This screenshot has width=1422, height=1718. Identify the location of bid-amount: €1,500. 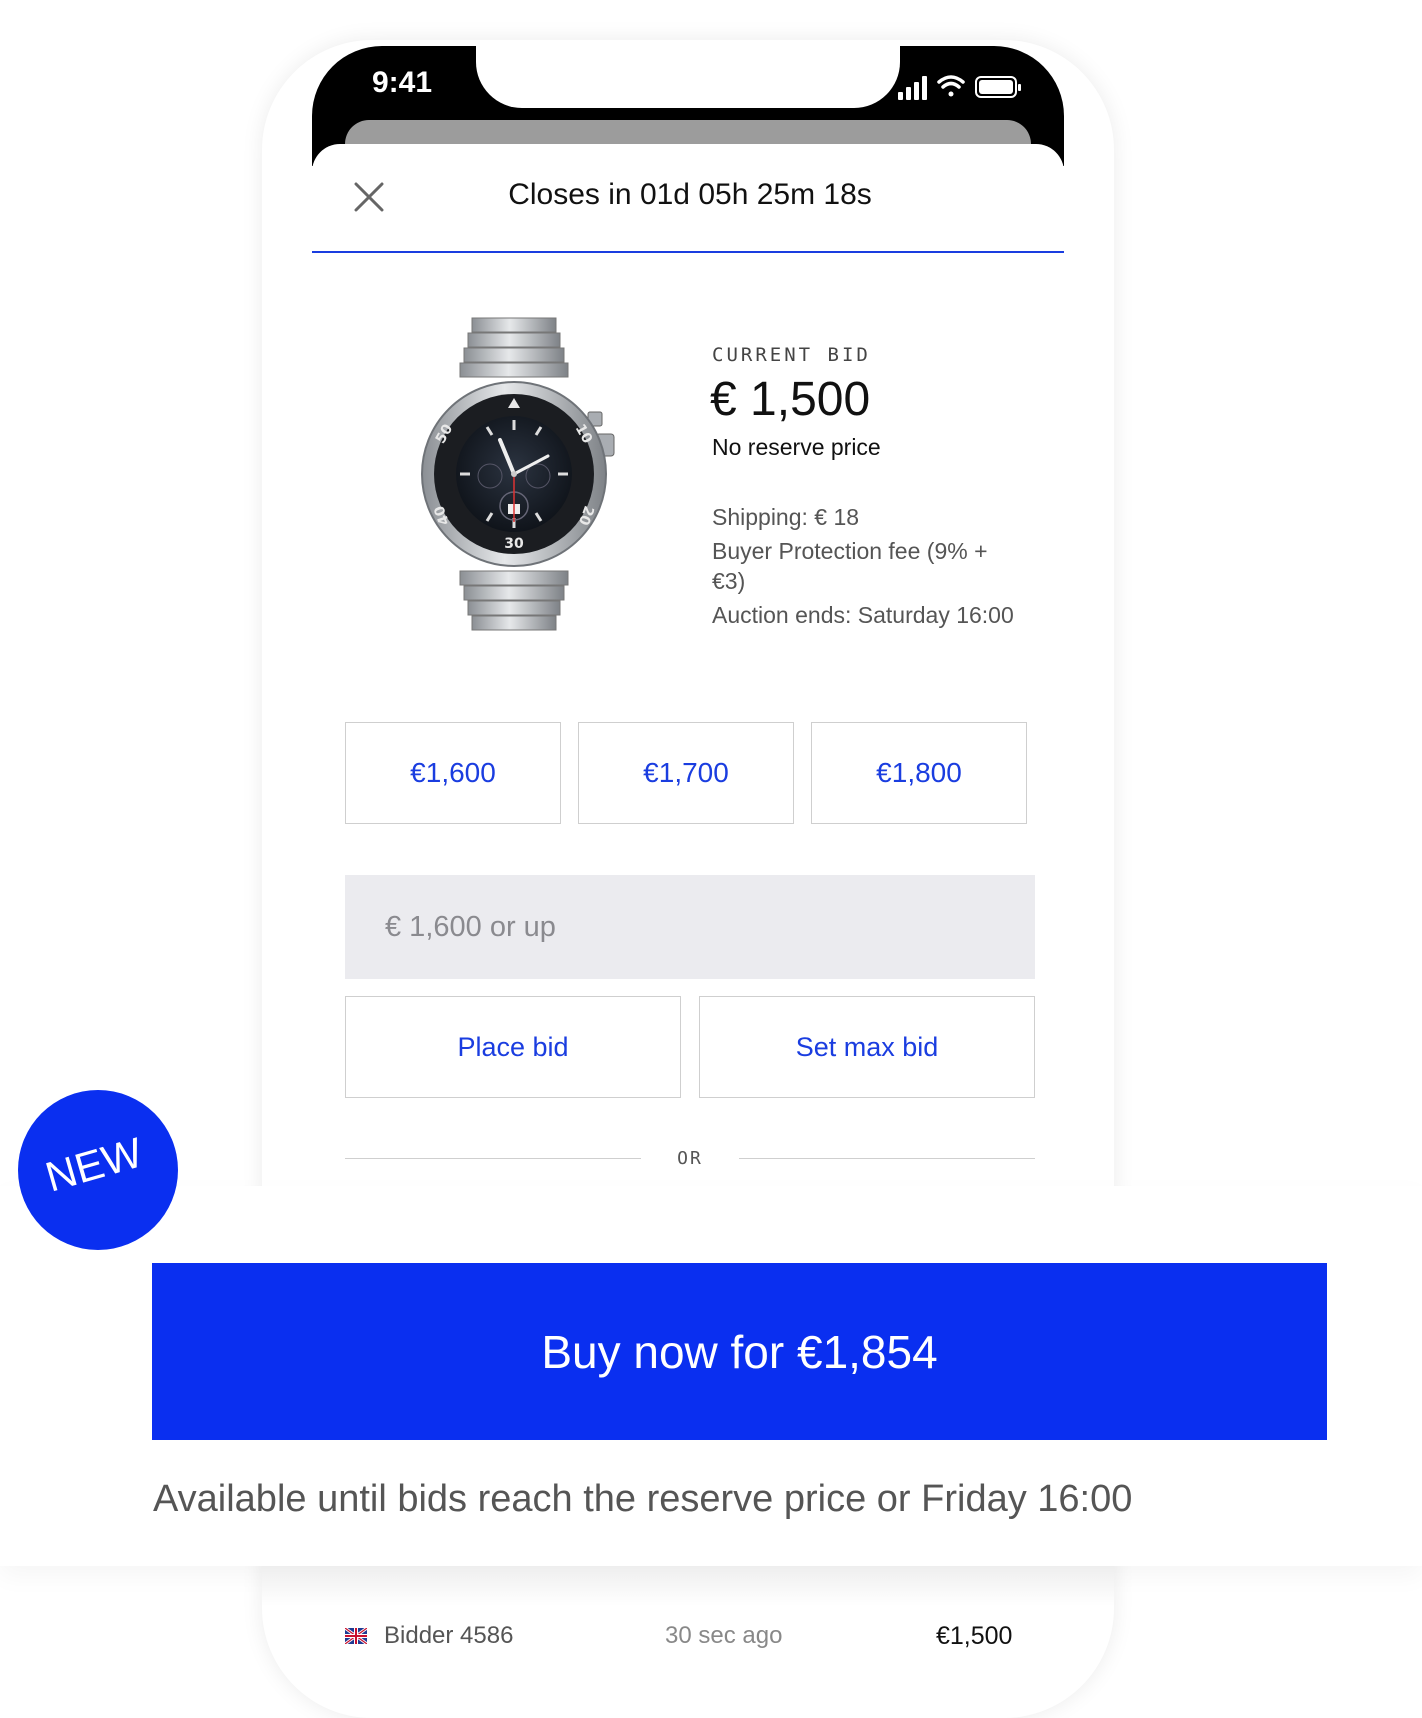
(974, 1636).